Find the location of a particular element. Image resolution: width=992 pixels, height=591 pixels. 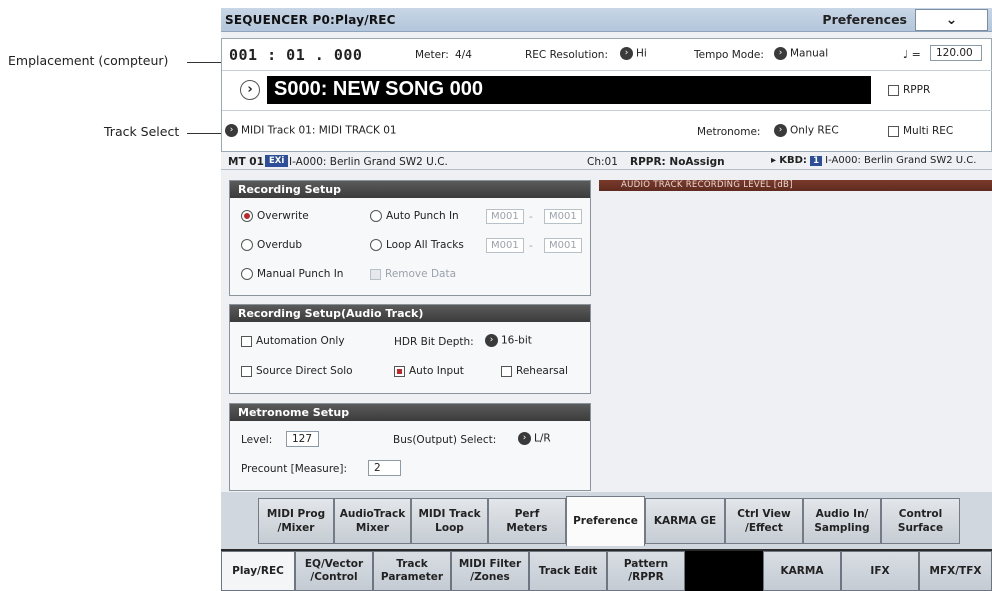

tempo-mode-popup: › Manual is located at coordinates (801, 53).